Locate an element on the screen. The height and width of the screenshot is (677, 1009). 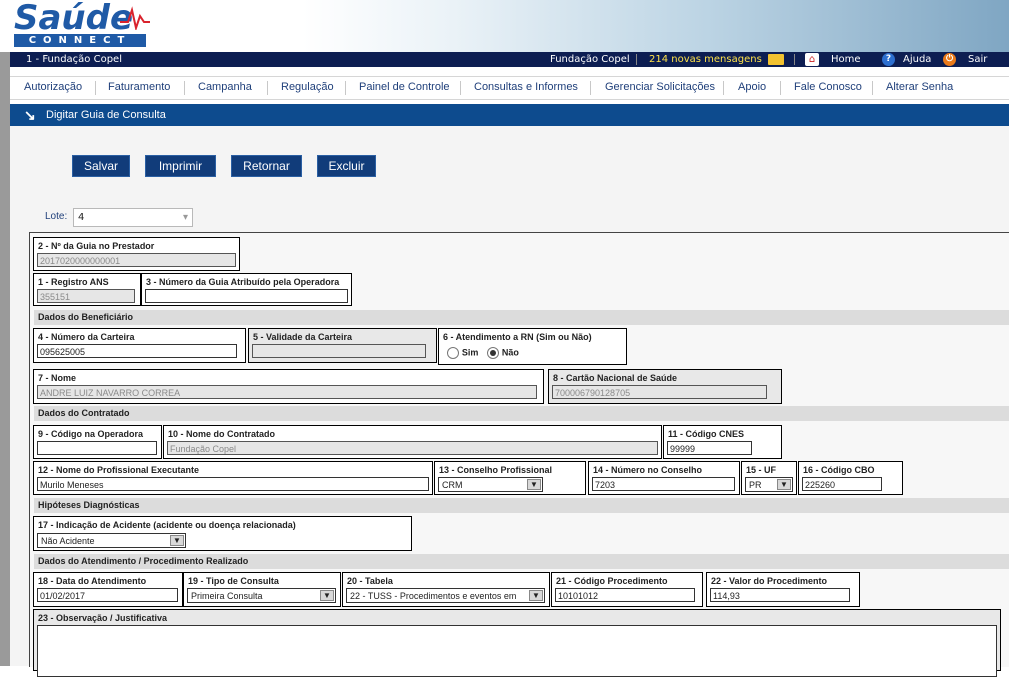
guia-operadora-input is located at coordinates (246, 296).